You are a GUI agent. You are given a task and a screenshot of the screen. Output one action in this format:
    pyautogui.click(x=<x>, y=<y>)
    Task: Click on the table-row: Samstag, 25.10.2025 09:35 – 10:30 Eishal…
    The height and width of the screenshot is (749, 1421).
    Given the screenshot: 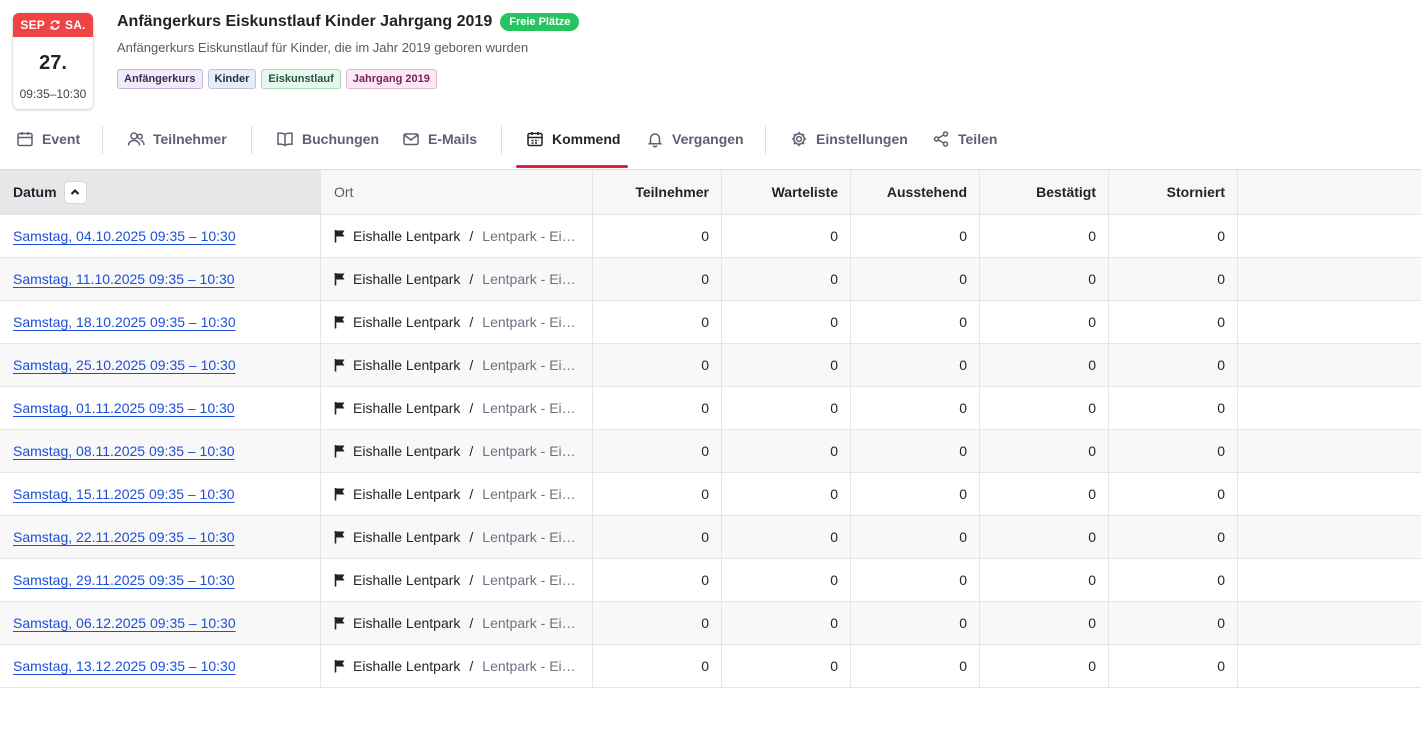 What is the action you would take?
    pyautogui.click(x=710, y=365)
    